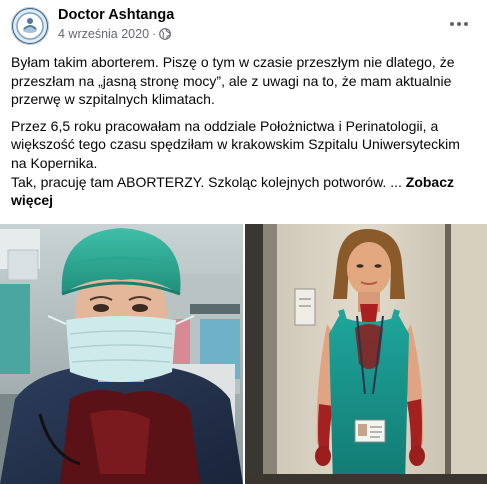 This screenshot has width=487, height=484. What do you see at coordinates (30, 26) in the screenshot?
I see `author-avatar` at bounding box center [30, 26].